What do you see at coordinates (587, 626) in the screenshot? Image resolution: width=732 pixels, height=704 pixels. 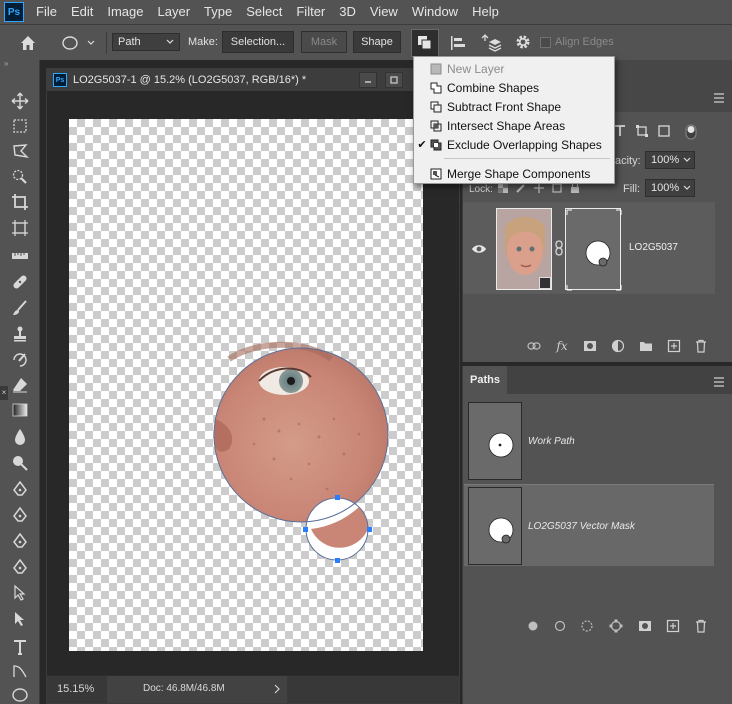 I see `load-selection-icon` at bounding box center [587, 626].